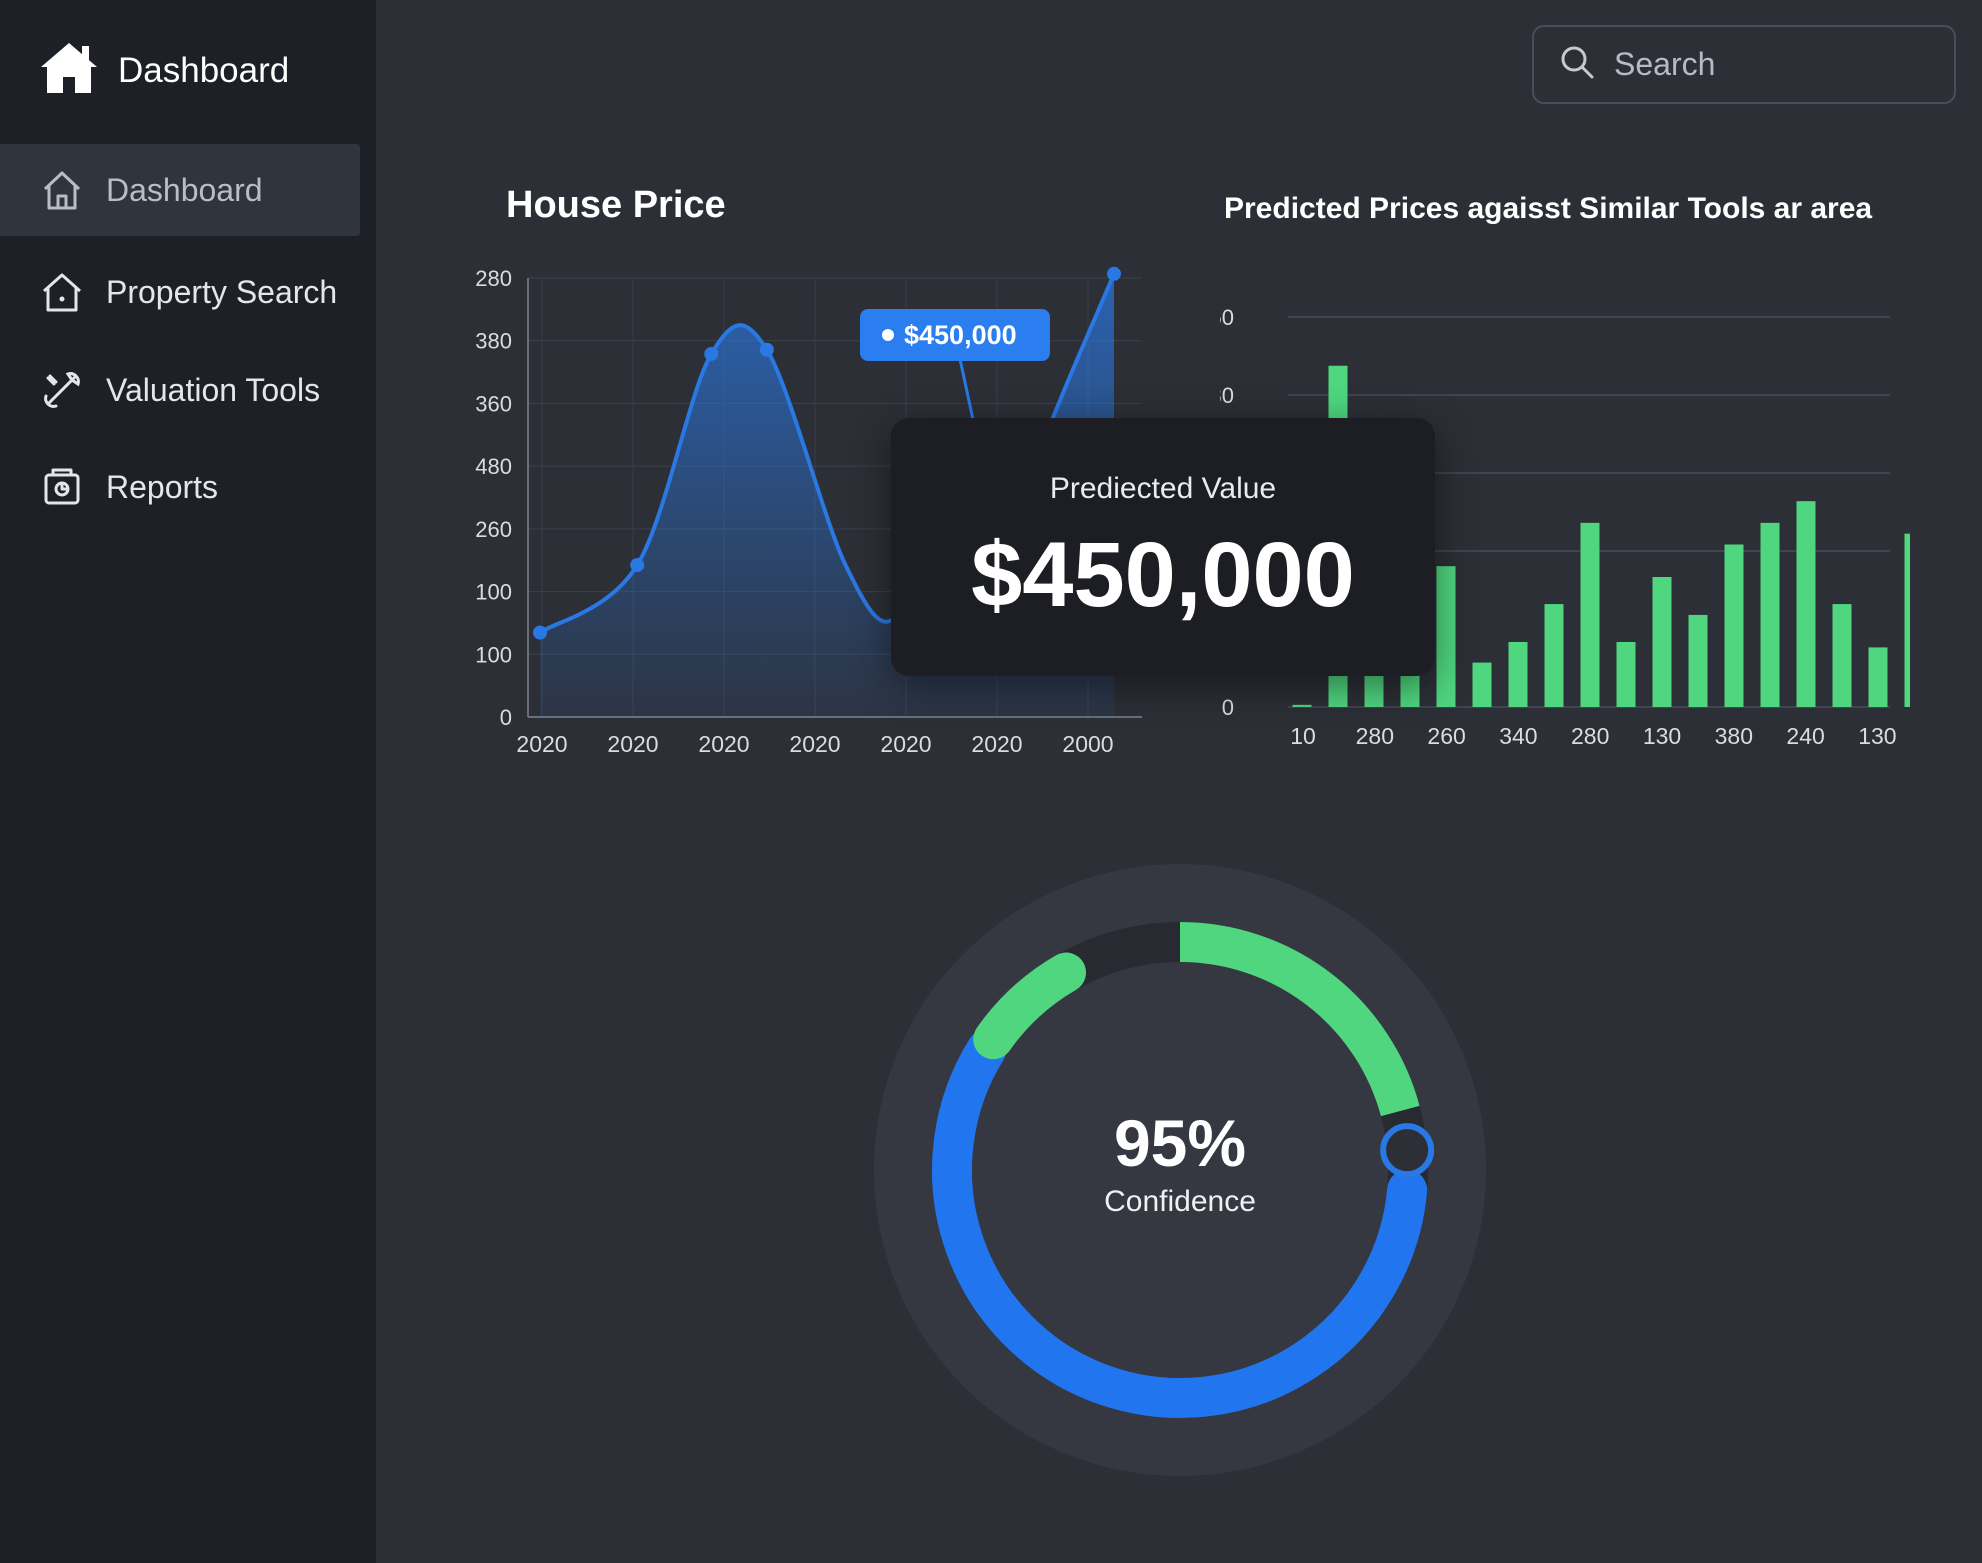  Describe the element at coordinates (162, 486) in the screenshot. I see `sidebar-item-label: Reports` at that location.